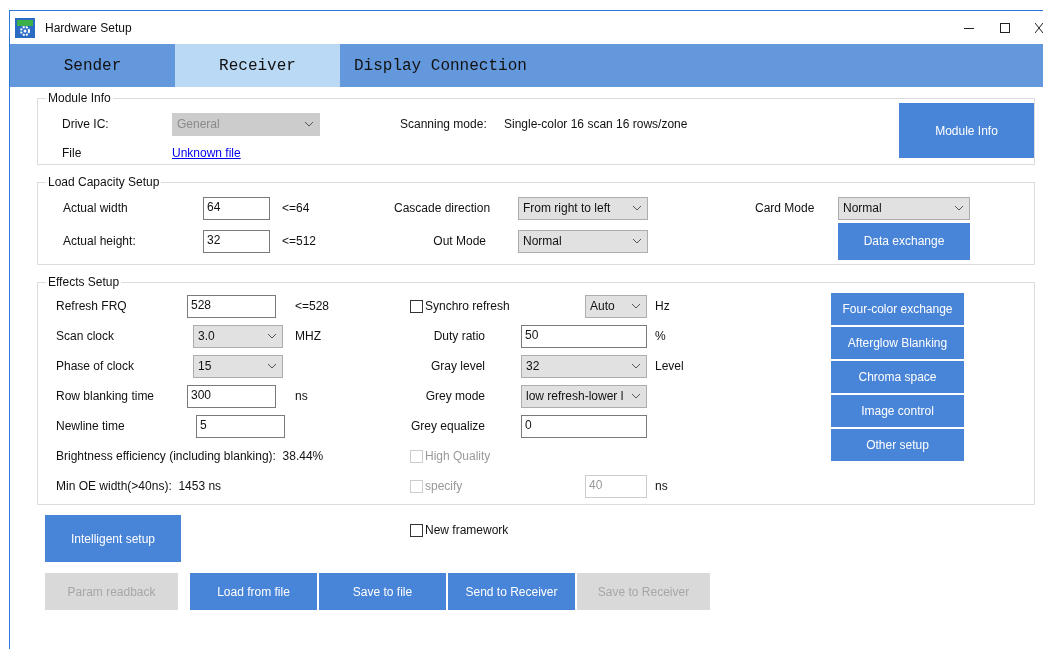 This screenshot has height=649, width=1043. Describe the element at coordinates (440, 65) in the screenshot. I see `tab: Display Connection` at that location.